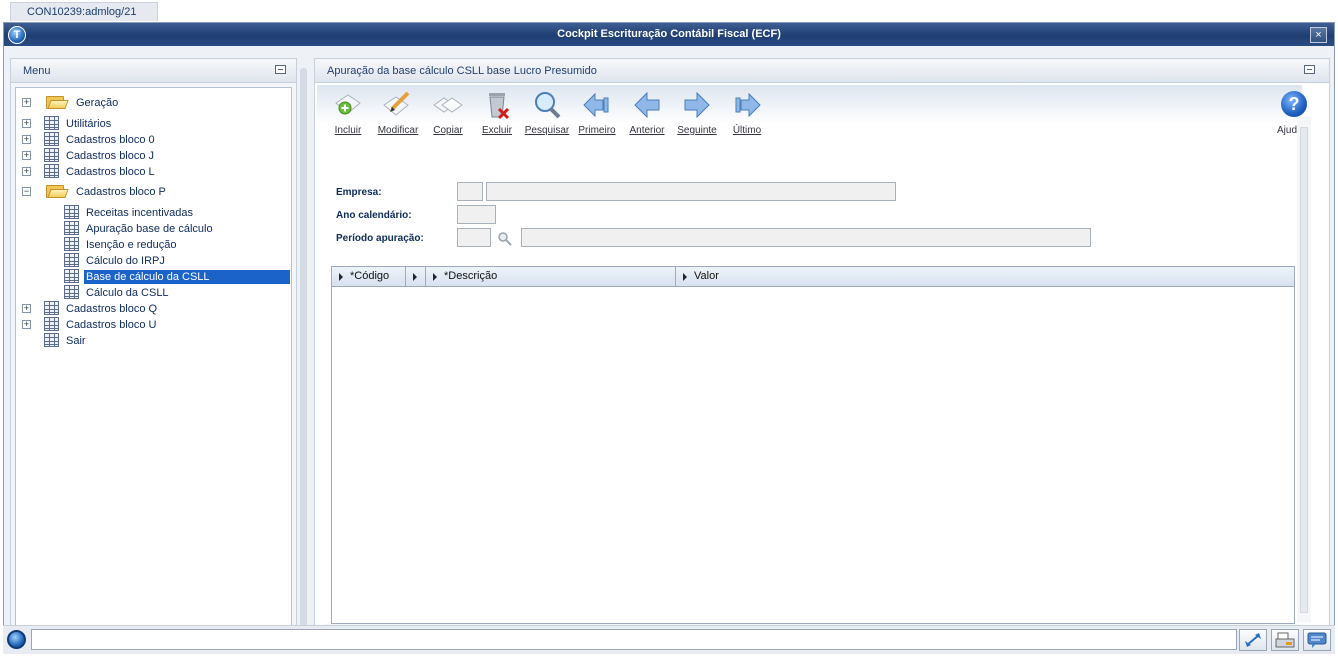 Image resolution: width=1338 pixels, height=663 pixels. I want to click on toolbar-button-label: Último, so click(747, 130).